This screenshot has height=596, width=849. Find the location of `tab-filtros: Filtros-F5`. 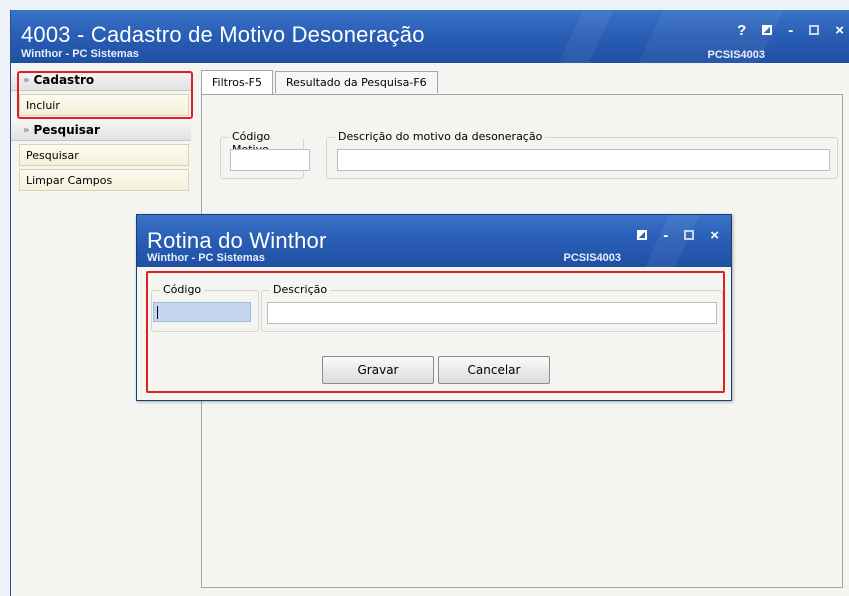

tab-filtros: Filtros-F5 is located at coordinates (237, 82).